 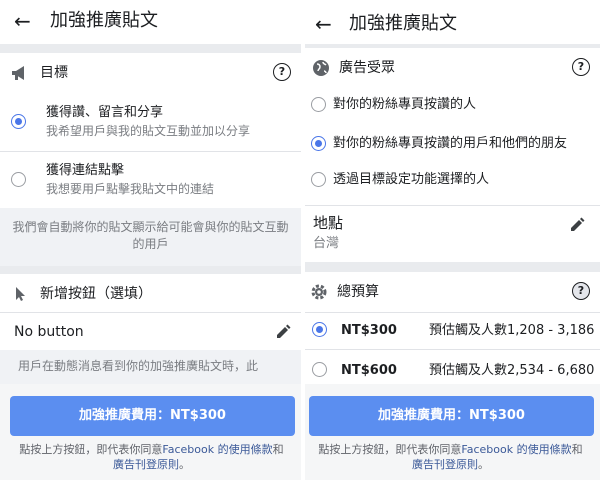 I want to click on goal-radio-link-clicks, so click(x=18, y=179).